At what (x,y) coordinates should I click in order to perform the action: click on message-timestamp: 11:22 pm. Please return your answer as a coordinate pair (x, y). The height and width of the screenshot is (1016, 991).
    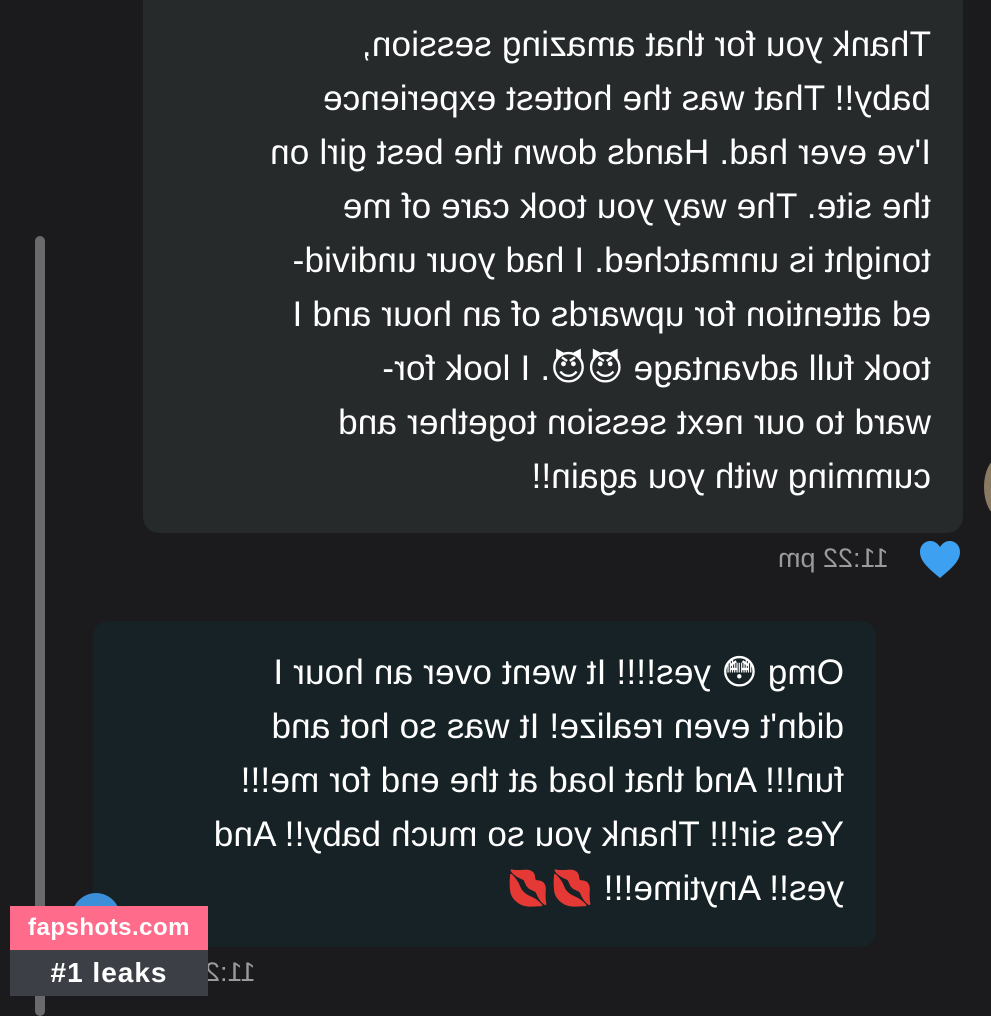
    Looking at the image, I should click on (833, 558).